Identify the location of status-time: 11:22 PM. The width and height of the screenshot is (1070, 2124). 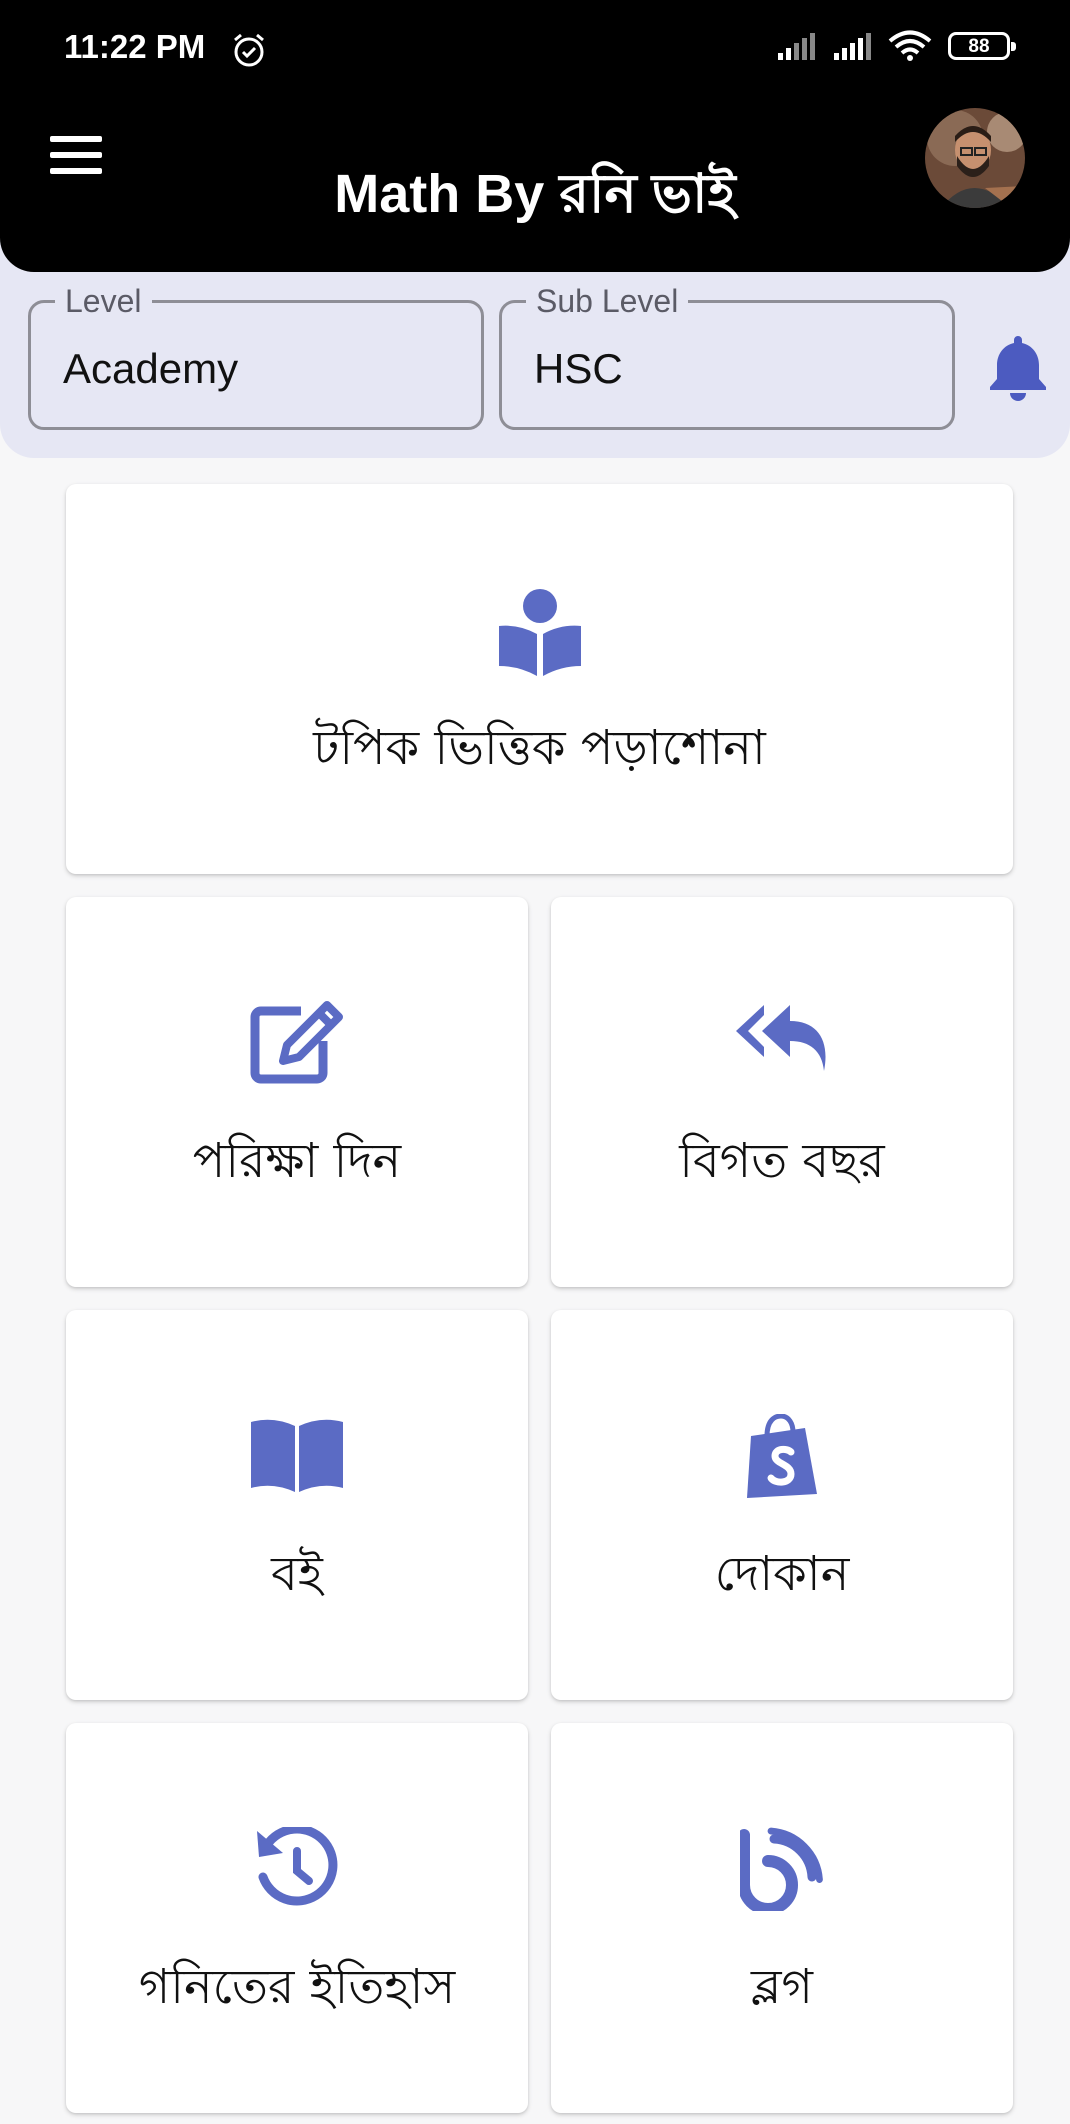
(135, 46).